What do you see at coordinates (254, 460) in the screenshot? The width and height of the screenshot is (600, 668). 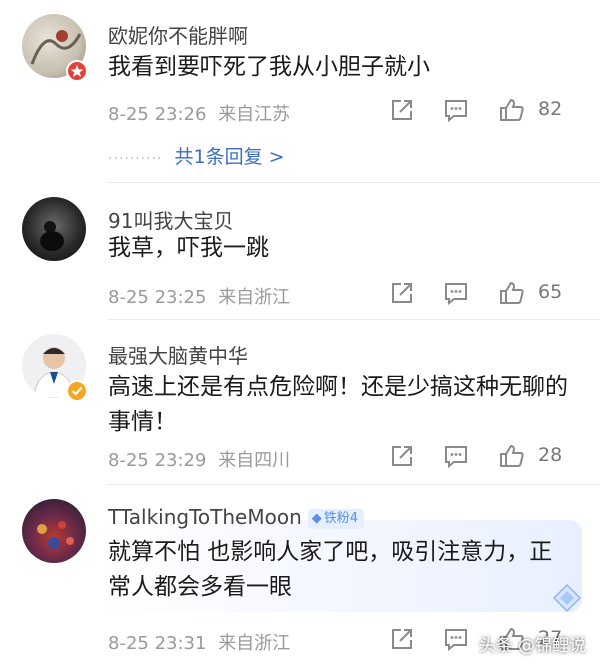 I see `comment-location: 来自四川` at bounding box center [254, 460].